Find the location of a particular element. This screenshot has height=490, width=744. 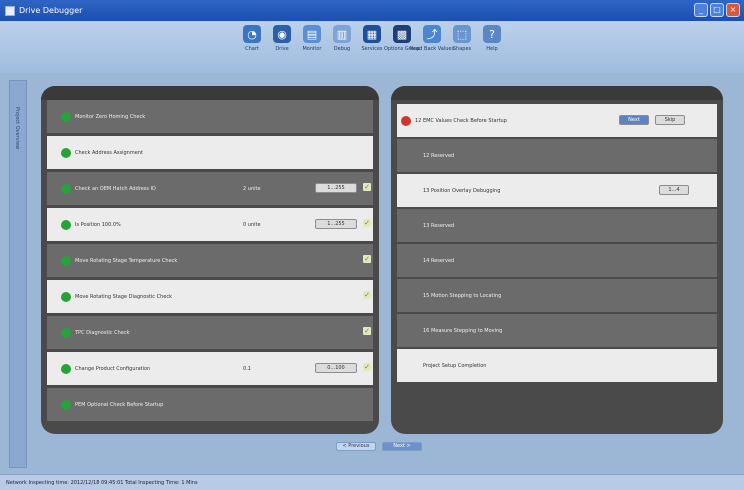

step-action-button: Next is located at coordinates (634, 120).